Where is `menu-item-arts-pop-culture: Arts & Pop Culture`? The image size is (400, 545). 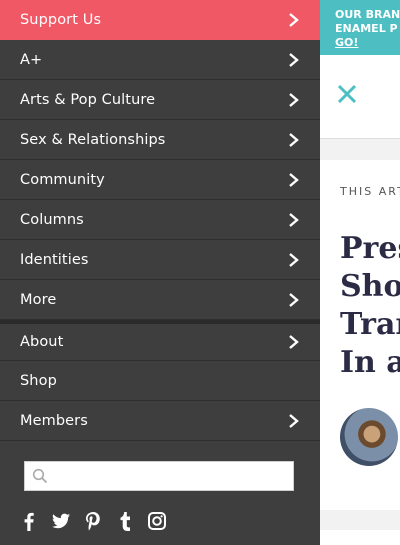
menu-item-arts-pop-culture: Arts & Pop Culture is located at coordinates (160, 100).